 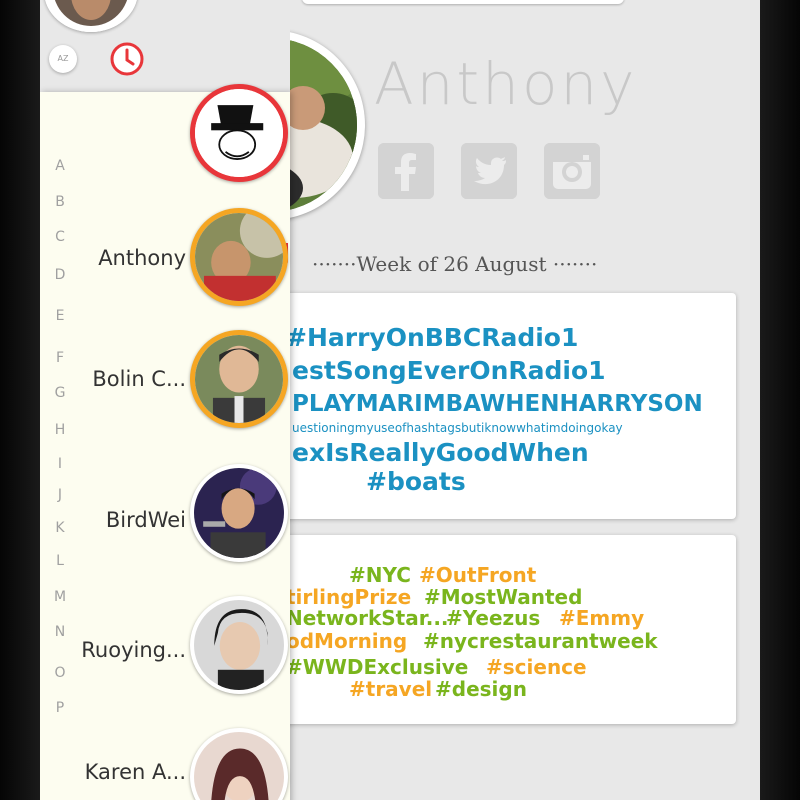 What do you see at coordinates (463, 2) in the screenshot?
I see `search-bar` at bounding box center [463, 2].